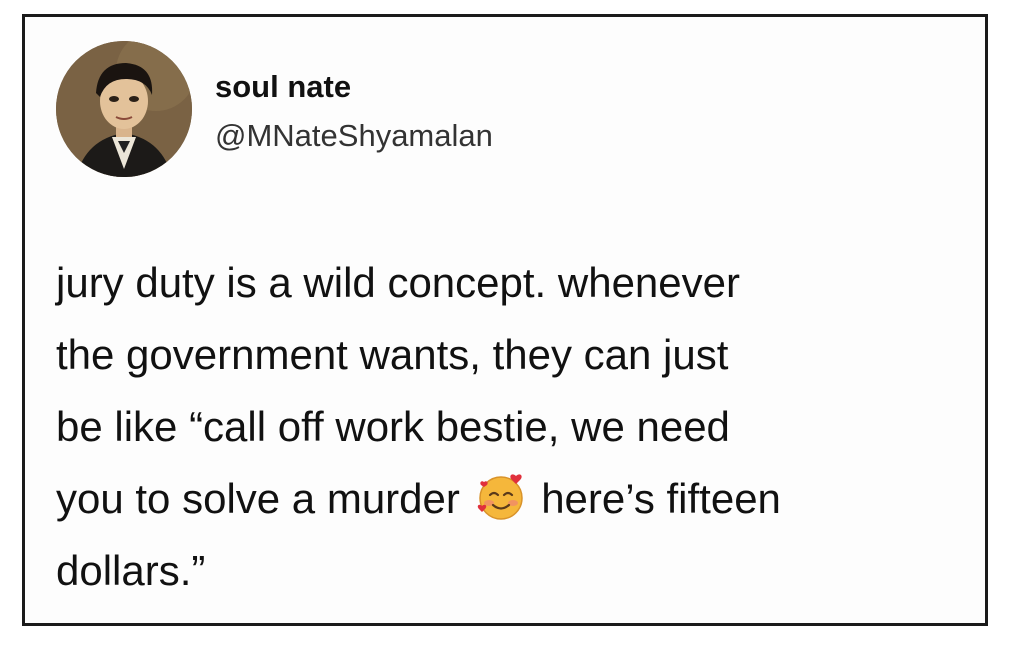 The width and height of the screenshot is (1014, 656). I want to click on tweet-line: be like “call off work bestie, we need, so click(393, 426).